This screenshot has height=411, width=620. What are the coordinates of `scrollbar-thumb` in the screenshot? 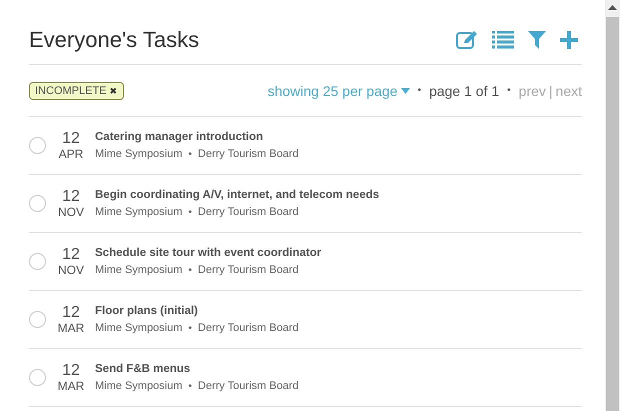 It's located at (612, 214).